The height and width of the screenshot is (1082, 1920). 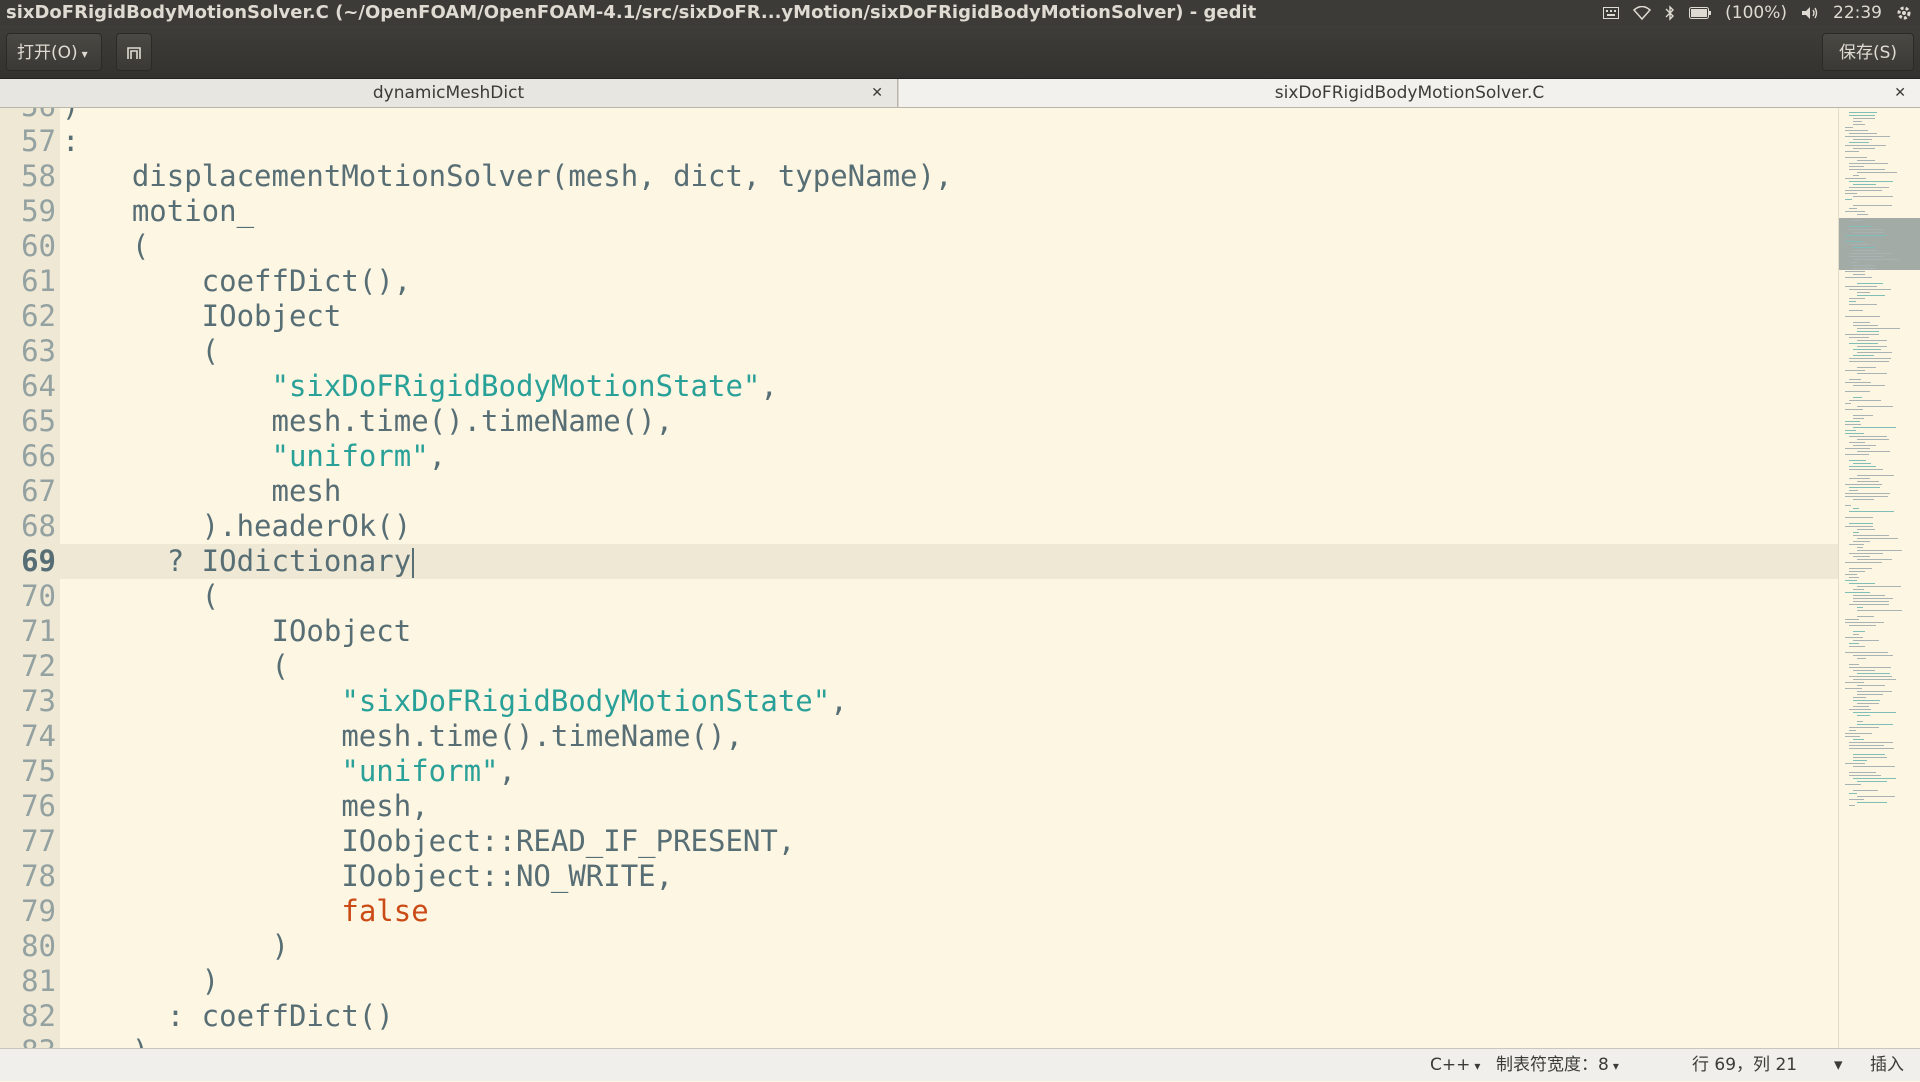 I want to click on document-minimap, so click(x=1879, y=578).